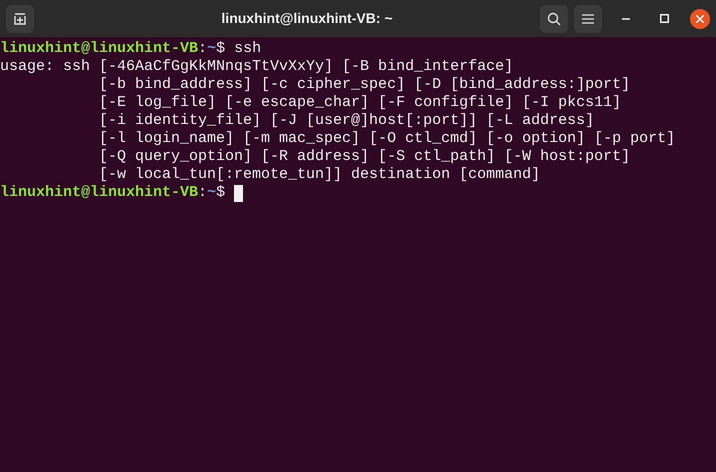  Describe the element at coordinates (319, 175) in the screenshot. I see `output-line: [-w local_tun[:remote_tun]] destination [command]` at that location.